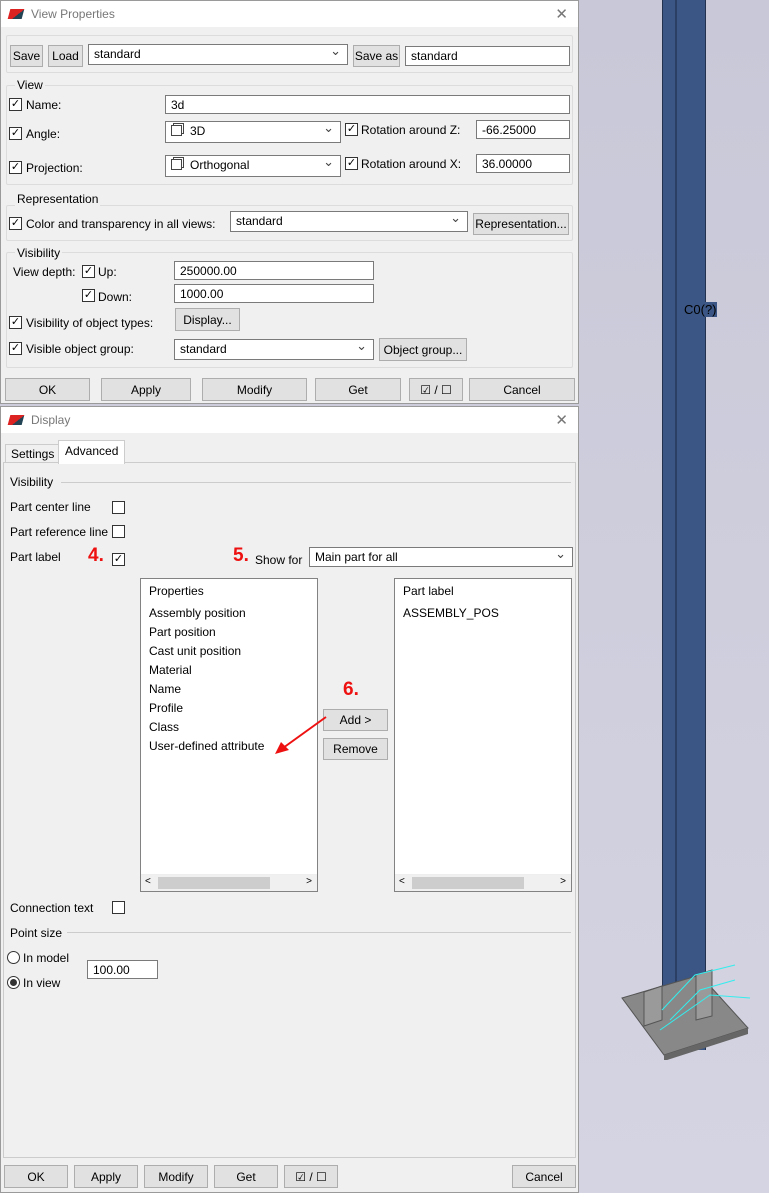 The height and width of the screenshot is (1193, 769). What do you see at coordinates (15, 322) in the screenshot?
I see `object-types-checkbox: ✓` at bounding box center [15, 322].